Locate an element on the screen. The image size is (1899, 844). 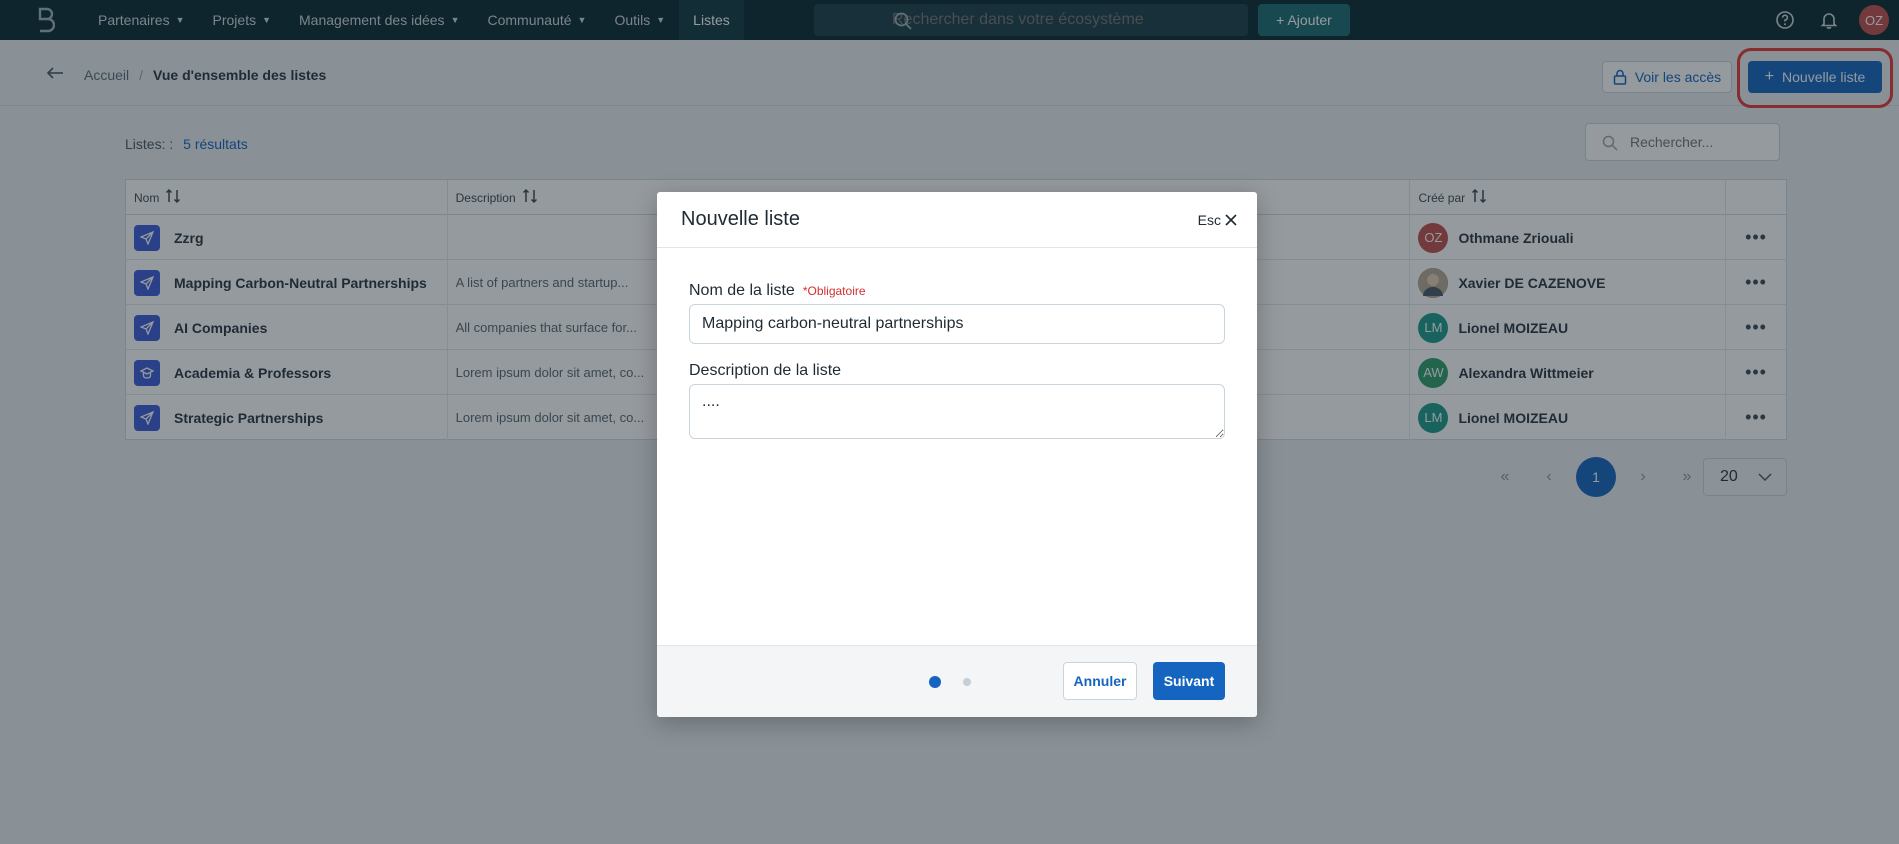
cancel-button: Annuler is located at coordinates (1100, 681).